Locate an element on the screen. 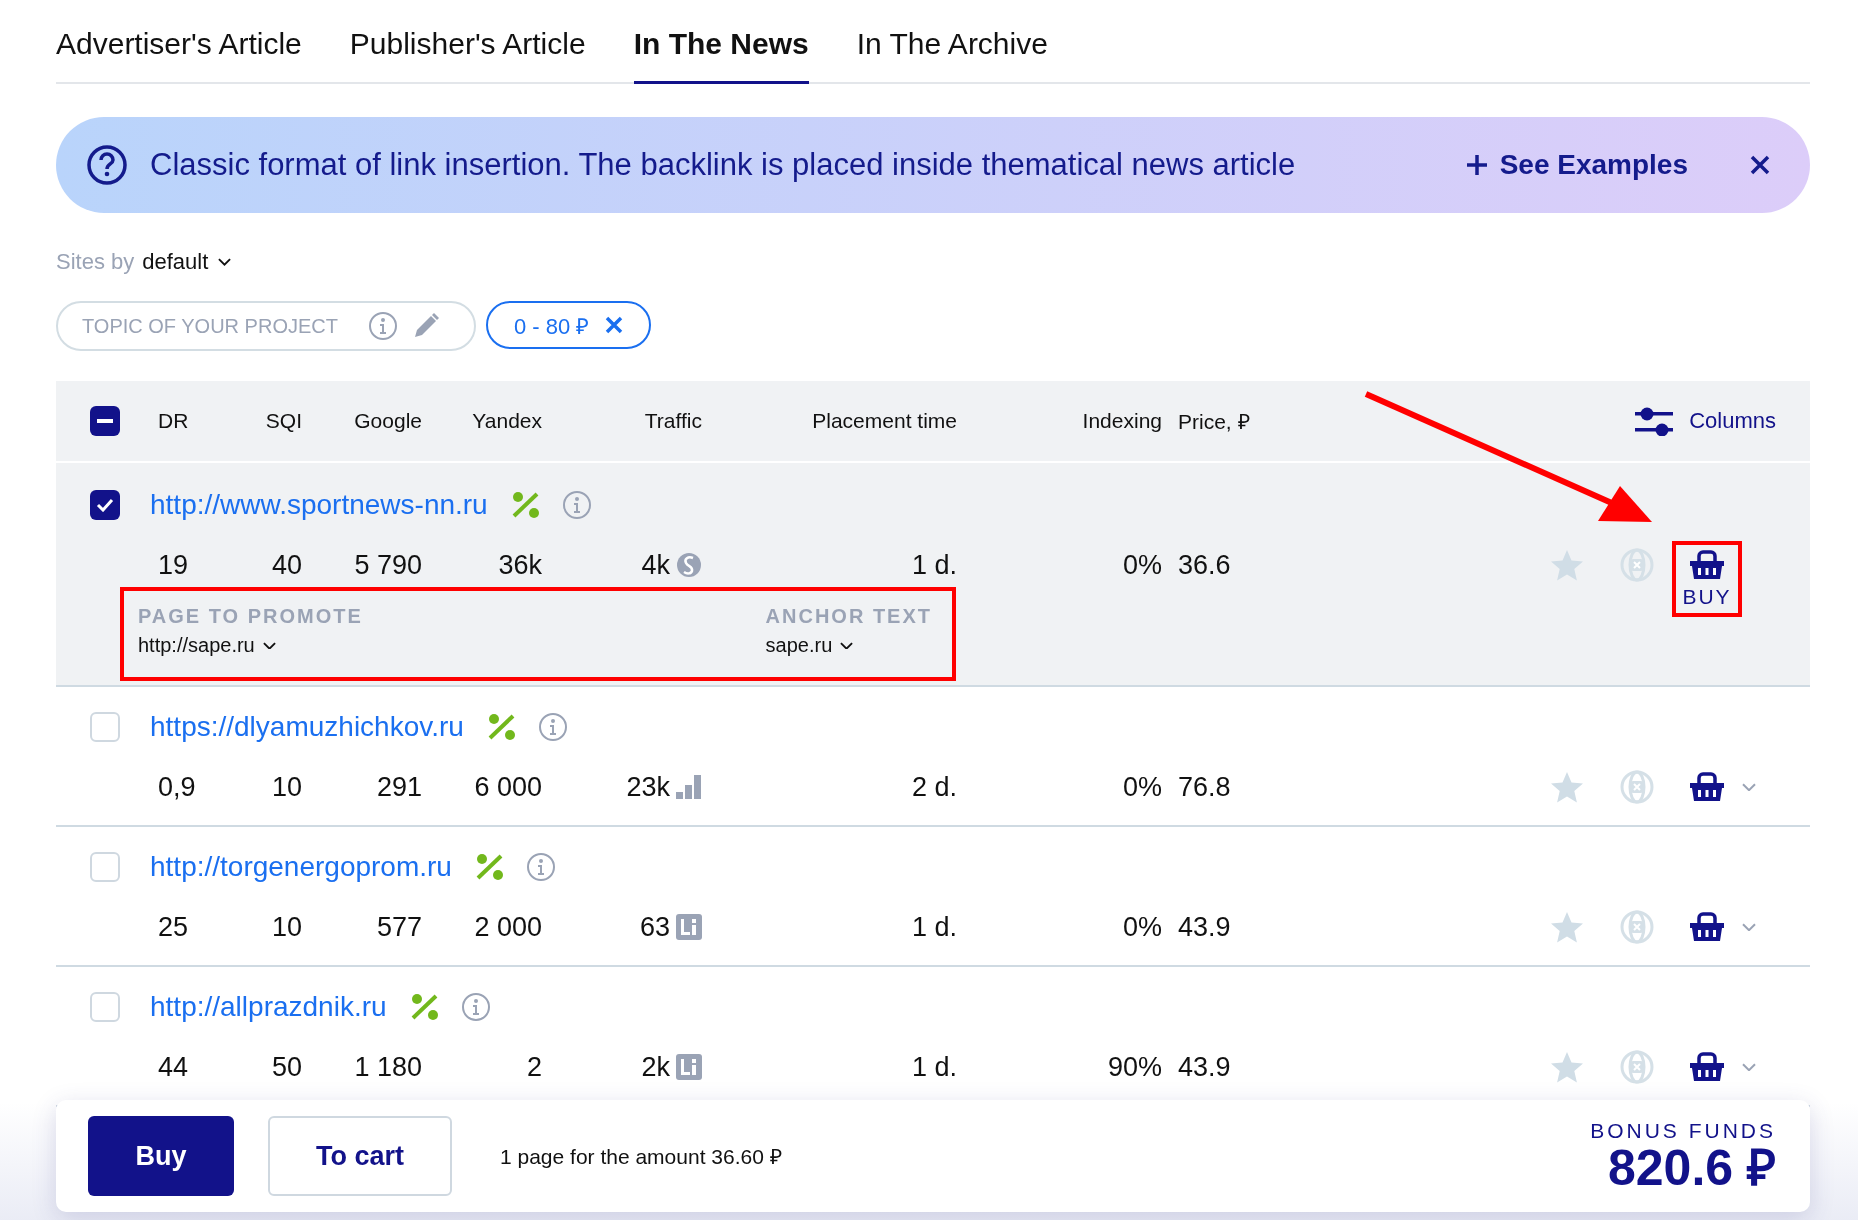 This screenshot has height=1220, width=1858. table-cell: 23k is located at coordinates (630, 787).